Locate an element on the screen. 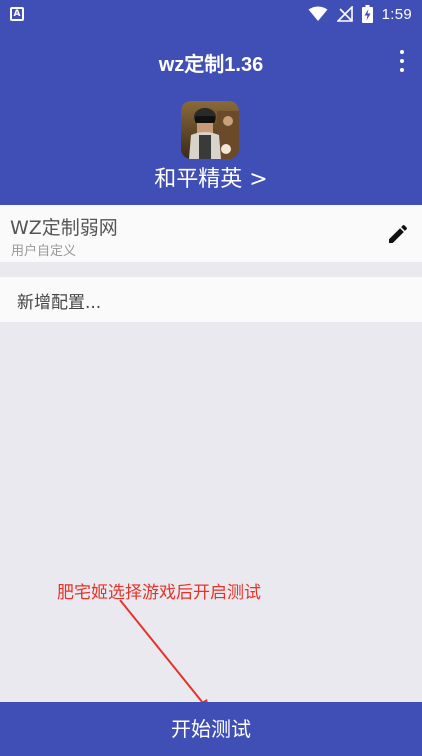 Image resolution: width=422 pixels, height=756 pixels. app-notification-icon: A is located at coordinates (17, 14).